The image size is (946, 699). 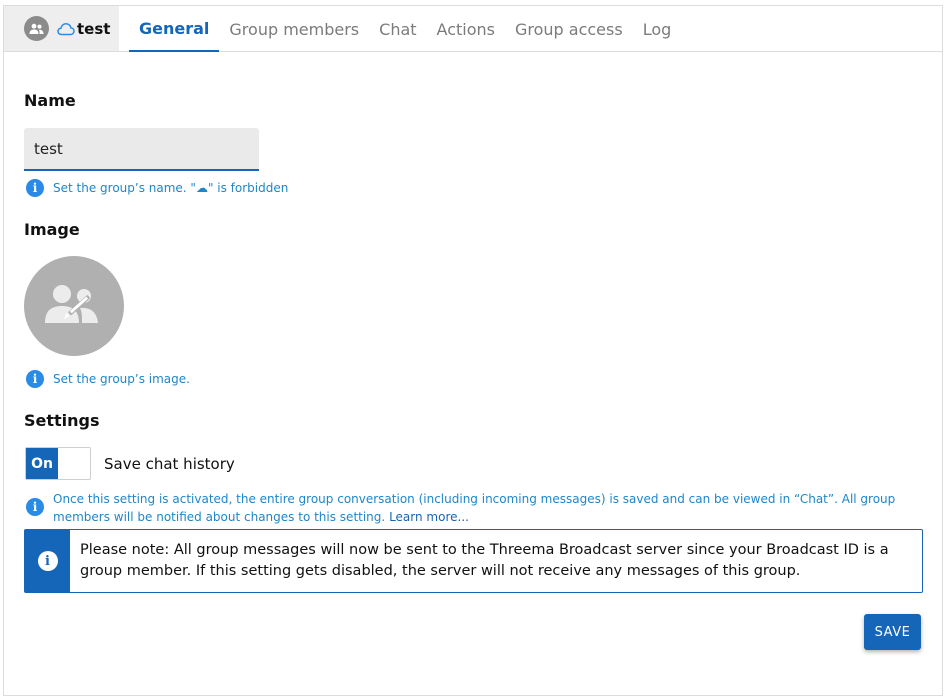 I want to click on group-chip: test, so click(x=61, y=28).